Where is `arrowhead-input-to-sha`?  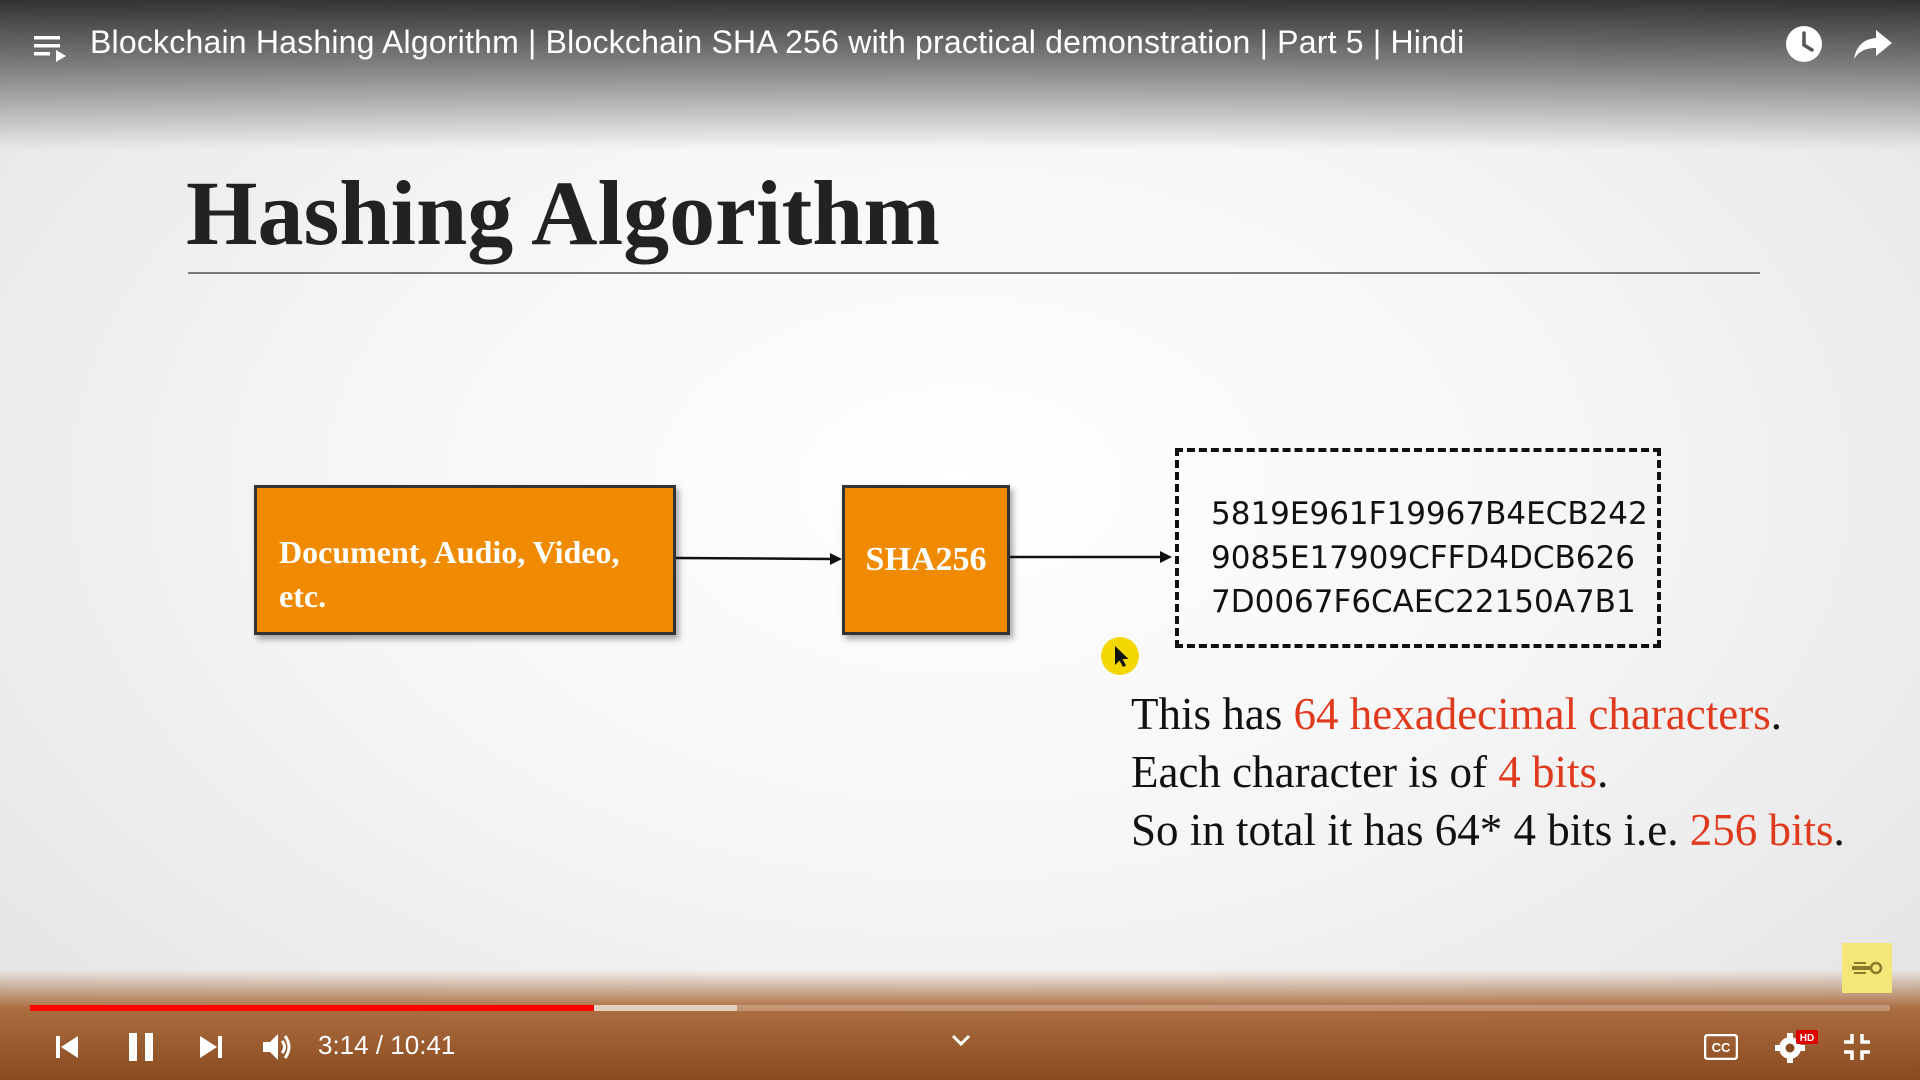
arrowhead-input-to-sha is located at coordinates (836, 559).